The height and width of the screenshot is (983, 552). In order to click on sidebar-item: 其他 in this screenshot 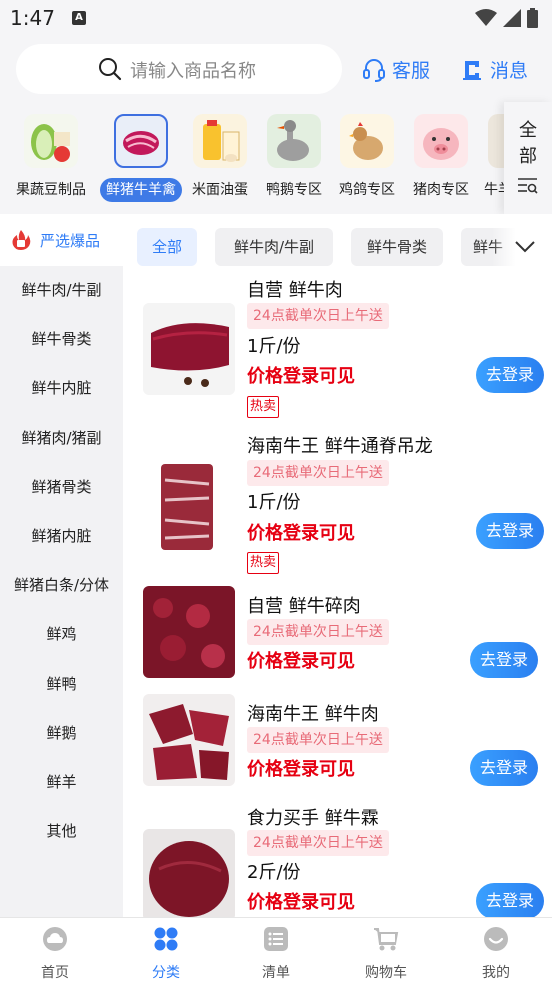, I will do `click(61, 831)`.